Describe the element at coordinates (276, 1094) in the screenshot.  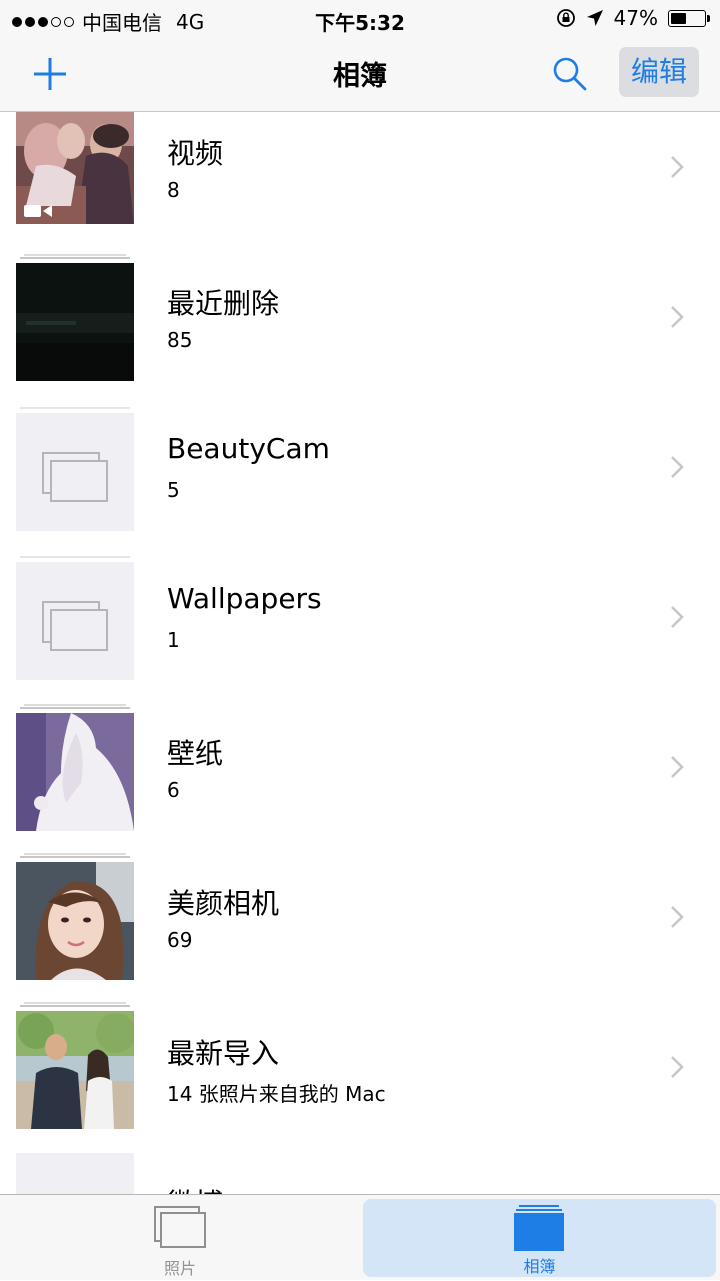
I see `album-count: 14 张照片来自我的 Mac` at that location.